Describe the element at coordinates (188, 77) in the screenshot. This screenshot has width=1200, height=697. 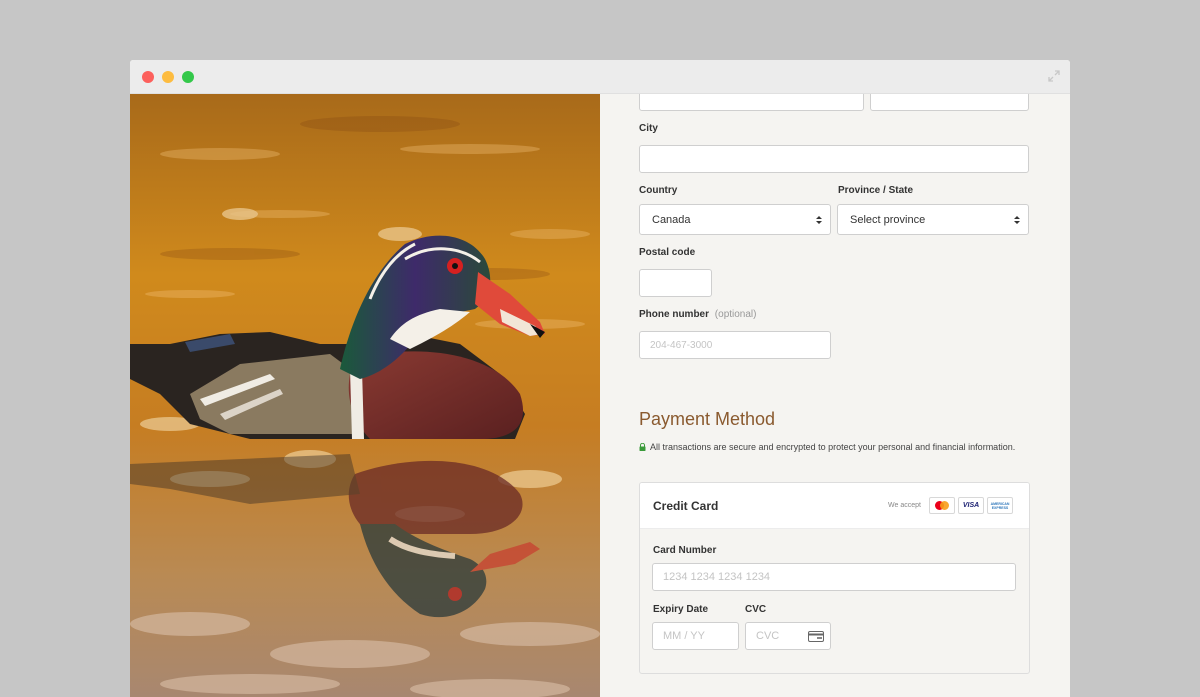
I see `maximize-window-button` at that location.